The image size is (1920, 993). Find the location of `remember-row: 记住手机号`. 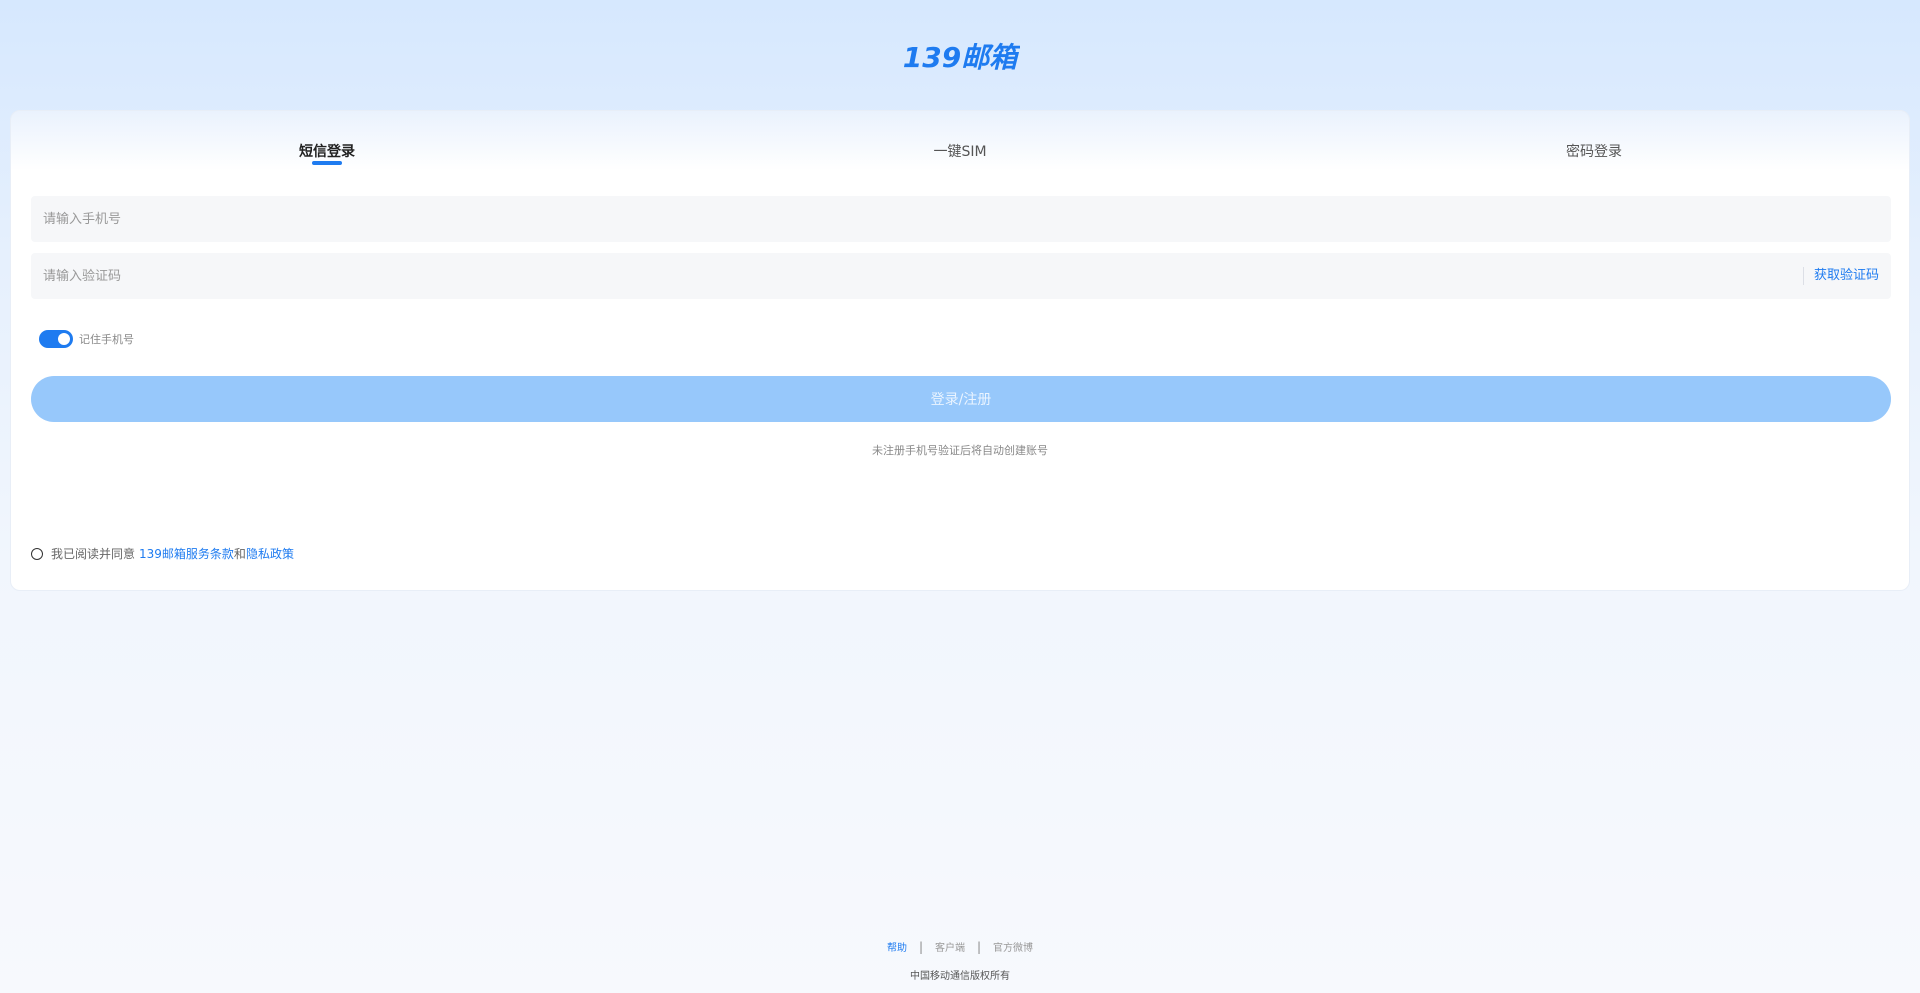

remember-row: 记住手机号 is located at coordinates (86, 339).